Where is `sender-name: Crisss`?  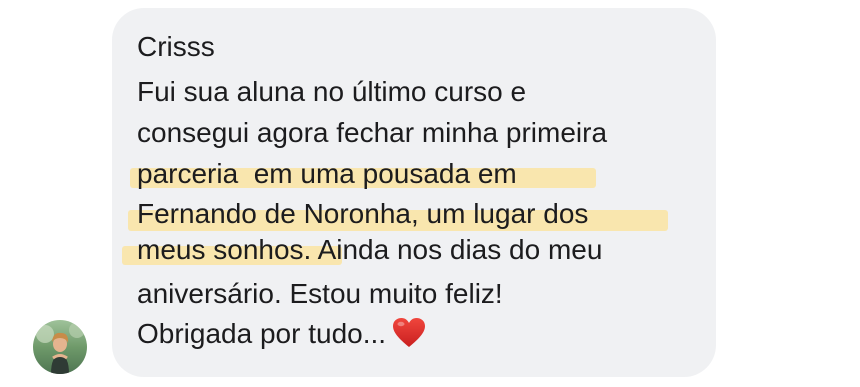
sender-name: Crisss is located at coordinates (176, 47).